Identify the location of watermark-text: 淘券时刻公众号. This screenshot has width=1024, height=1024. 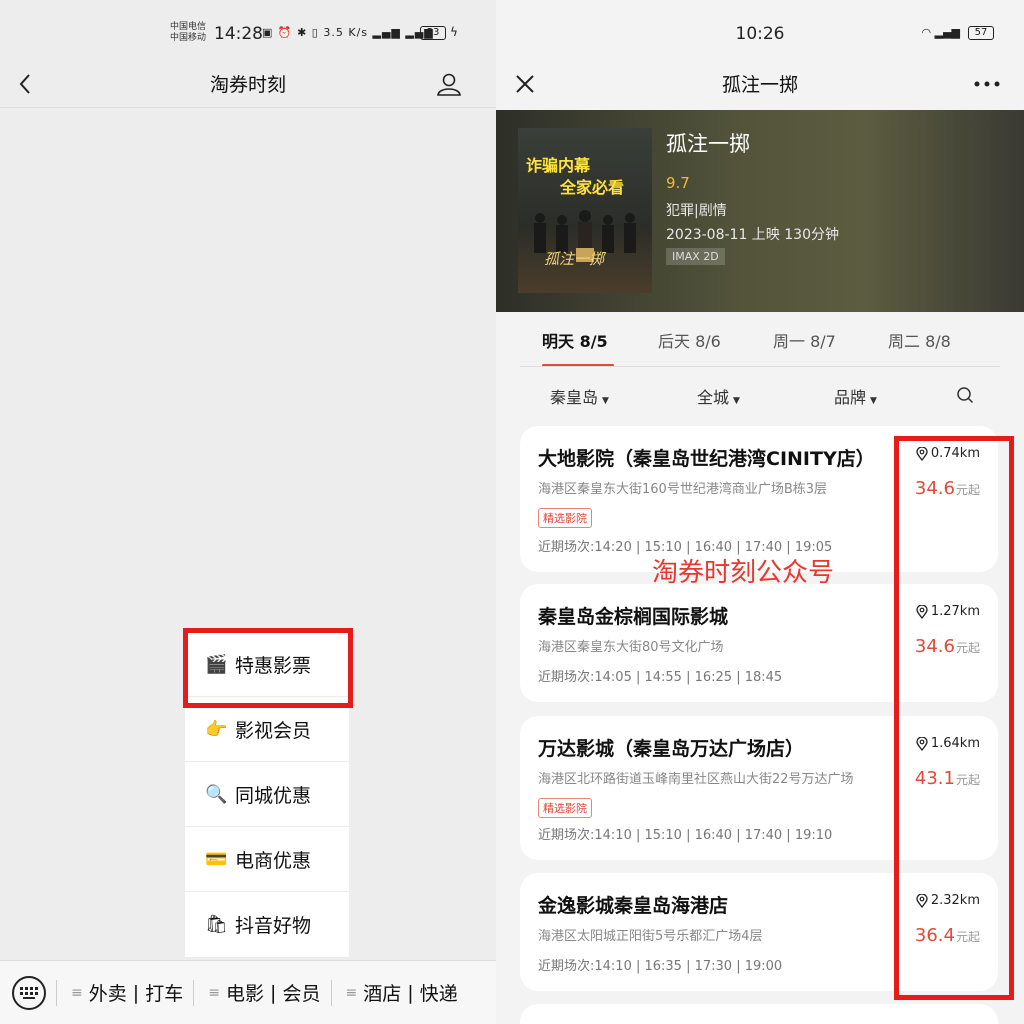
(743, 573).